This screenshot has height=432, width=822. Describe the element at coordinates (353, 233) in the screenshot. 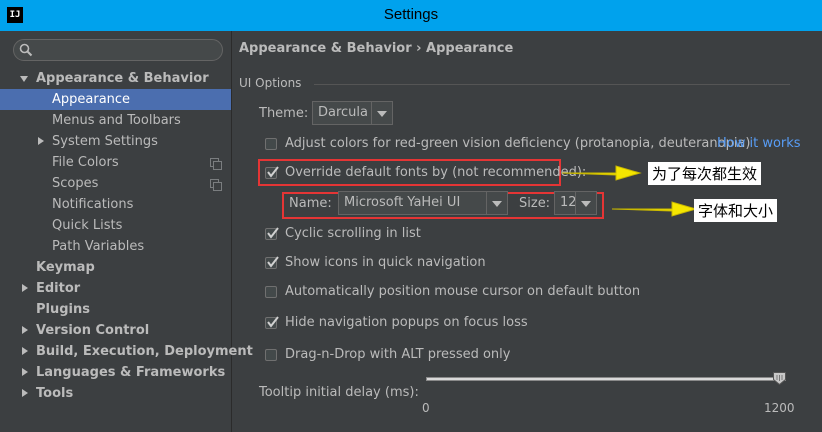

I see `cyclic-scrolling-label: Cyclic scrolling in list` at that location.